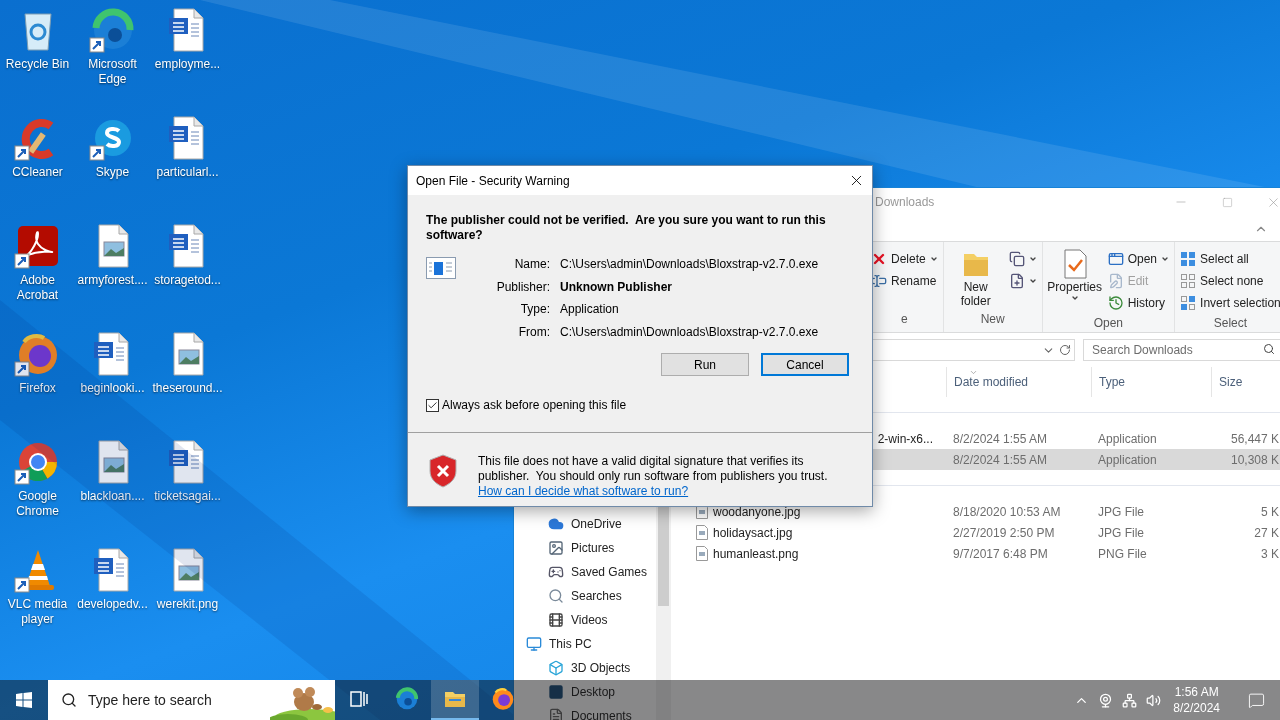 Image resolution: width=1280 pixels, height=720 pixels. Describe the element at coordinates (1016, 259) in the screenshot. I see `copy-icon` at that location.